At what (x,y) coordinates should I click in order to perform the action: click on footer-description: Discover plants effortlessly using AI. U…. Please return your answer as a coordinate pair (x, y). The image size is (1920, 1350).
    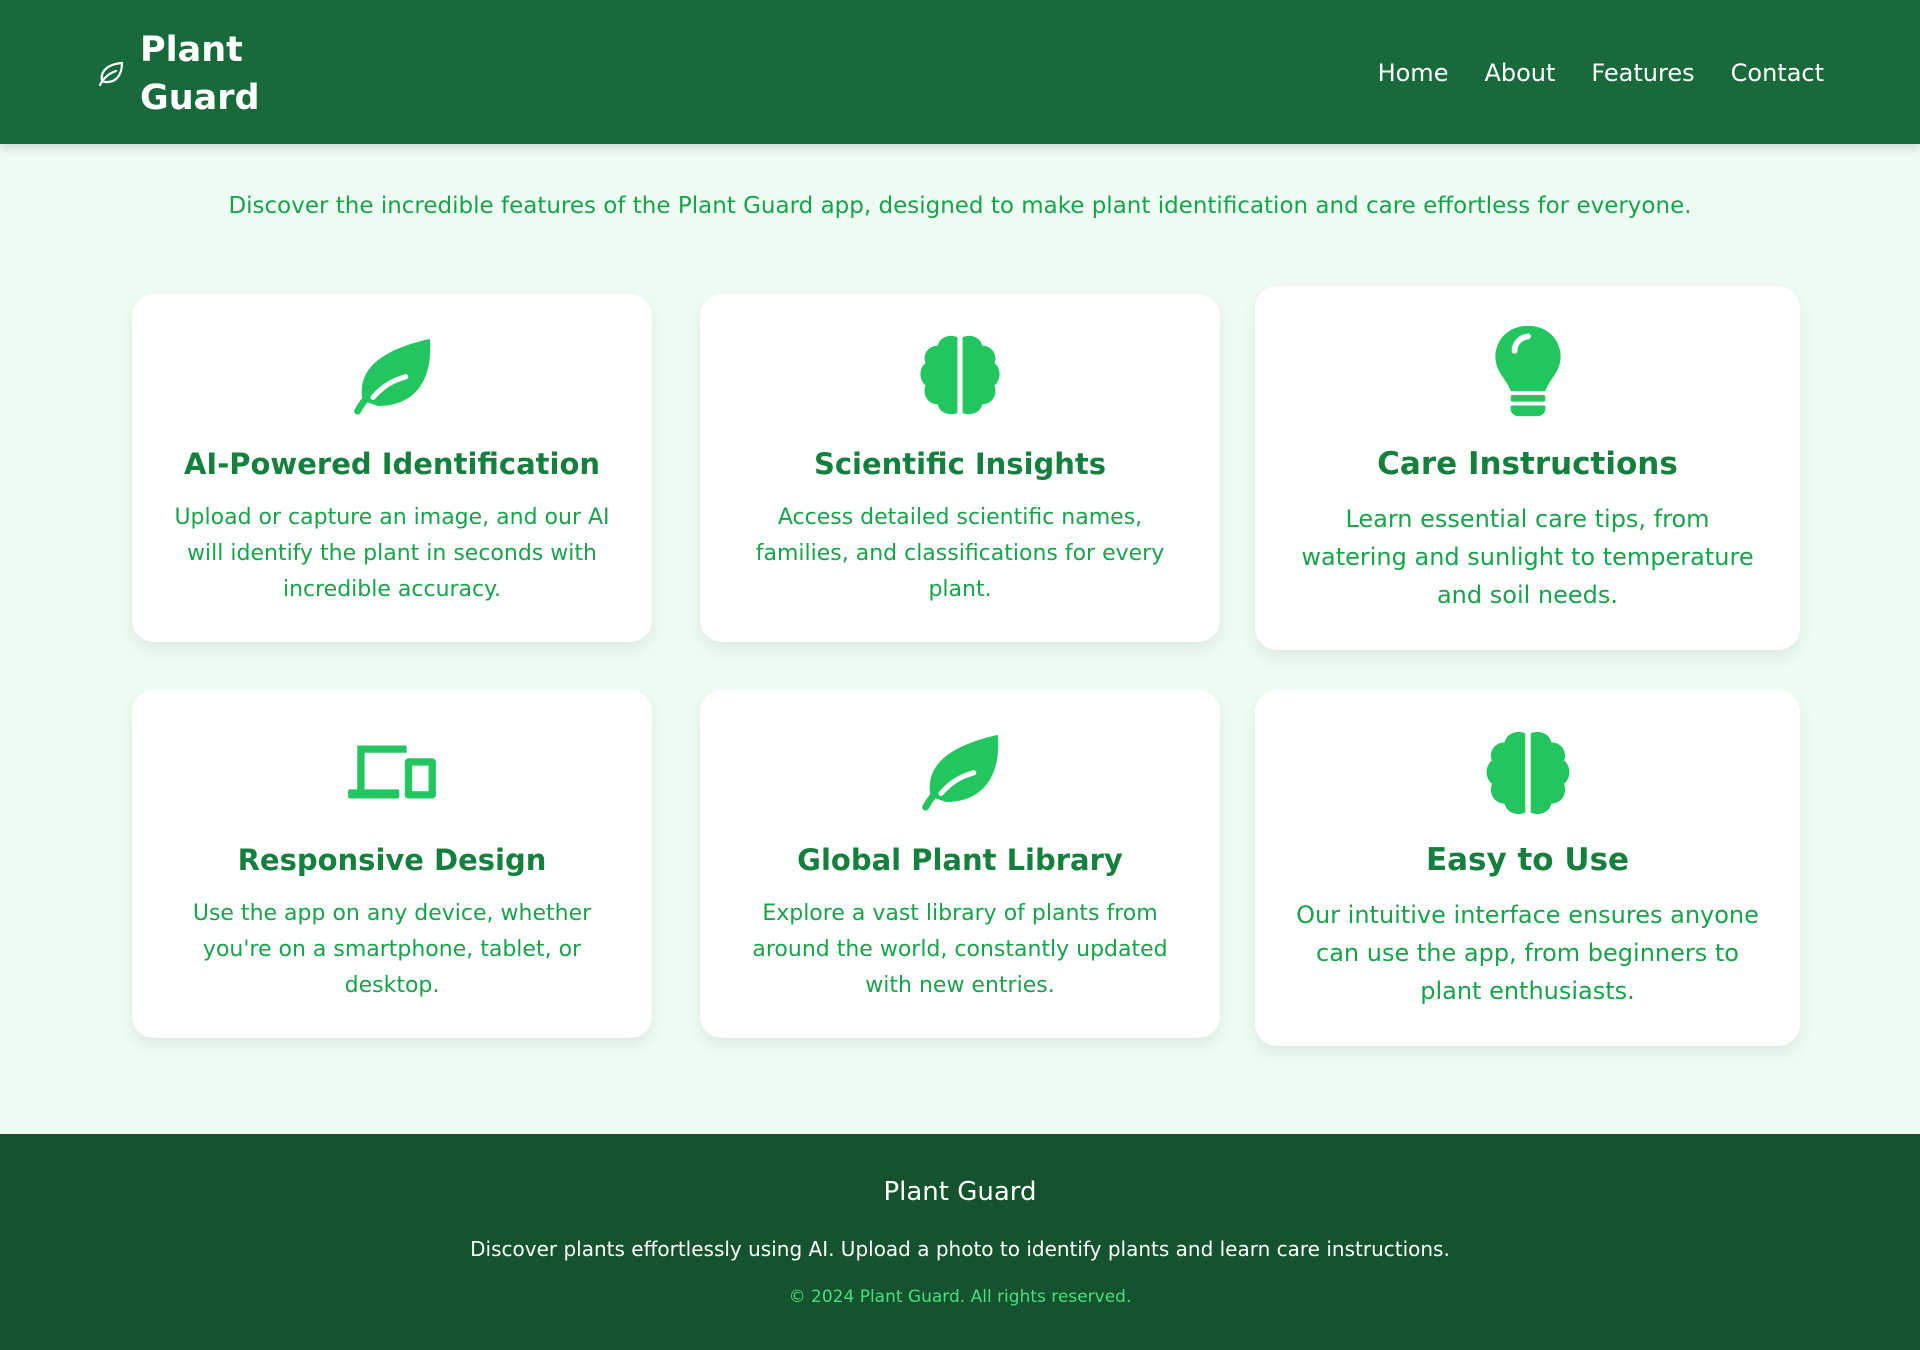
    Looking at the image, I should click on (960, 1249).